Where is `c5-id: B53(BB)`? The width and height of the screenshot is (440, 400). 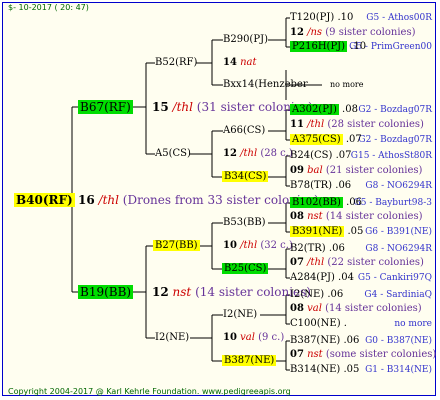
c5-id: B53(BB) is located at coordinates (244, 222).